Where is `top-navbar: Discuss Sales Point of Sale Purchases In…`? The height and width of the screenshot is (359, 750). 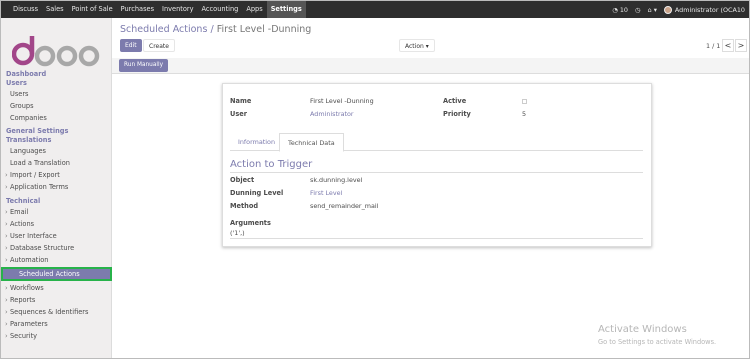
top-navbar: Discuss Sales Point of Sale Purchases In… is located at coordinates (375, 9).